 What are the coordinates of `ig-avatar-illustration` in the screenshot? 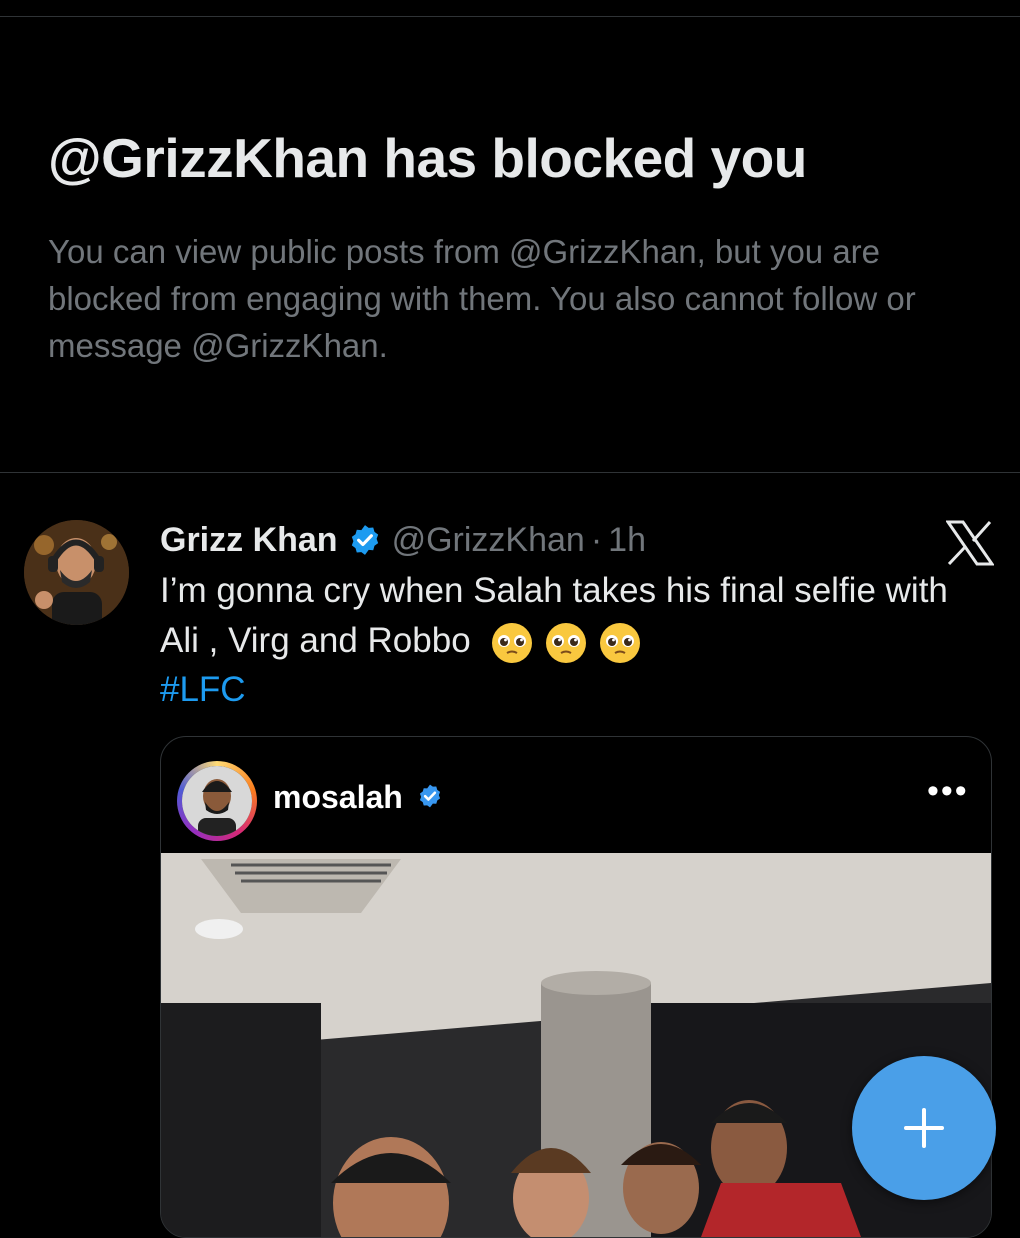 It's located at (217, 801).